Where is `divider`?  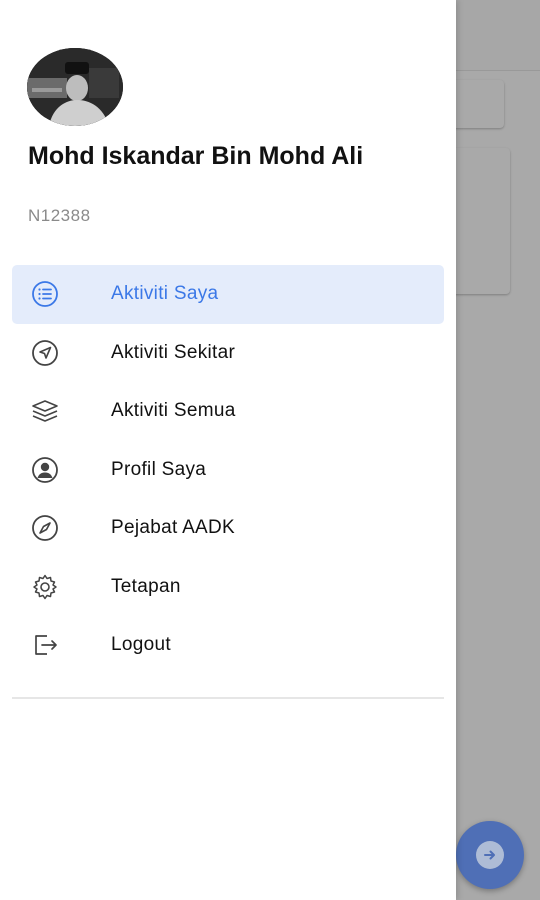 divider is located at coordinates (228, 698).